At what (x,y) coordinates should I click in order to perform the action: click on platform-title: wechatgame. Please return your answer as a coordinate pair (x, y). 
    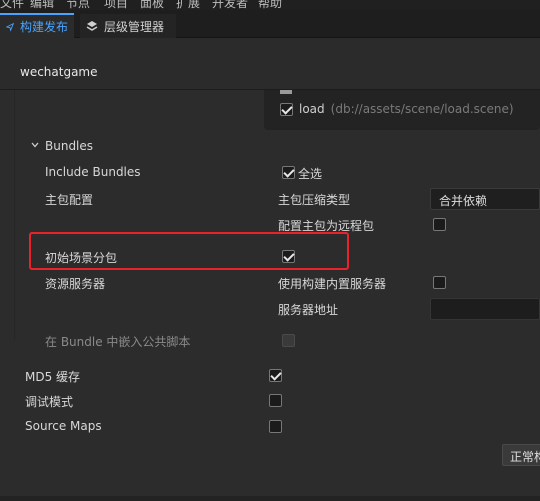
    Looking at the image, I should click on (59, 72).